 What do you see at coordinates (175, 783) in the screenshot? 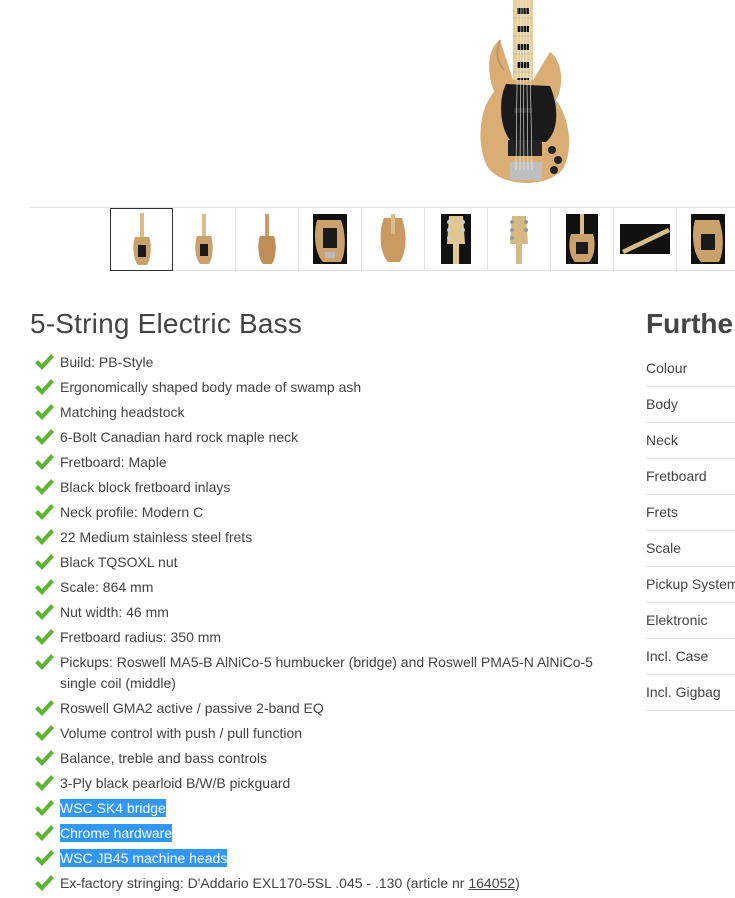
I see `feature-text: 3-Ply black pearloid B/W/B pickguard` at bounding box center [175, 783].